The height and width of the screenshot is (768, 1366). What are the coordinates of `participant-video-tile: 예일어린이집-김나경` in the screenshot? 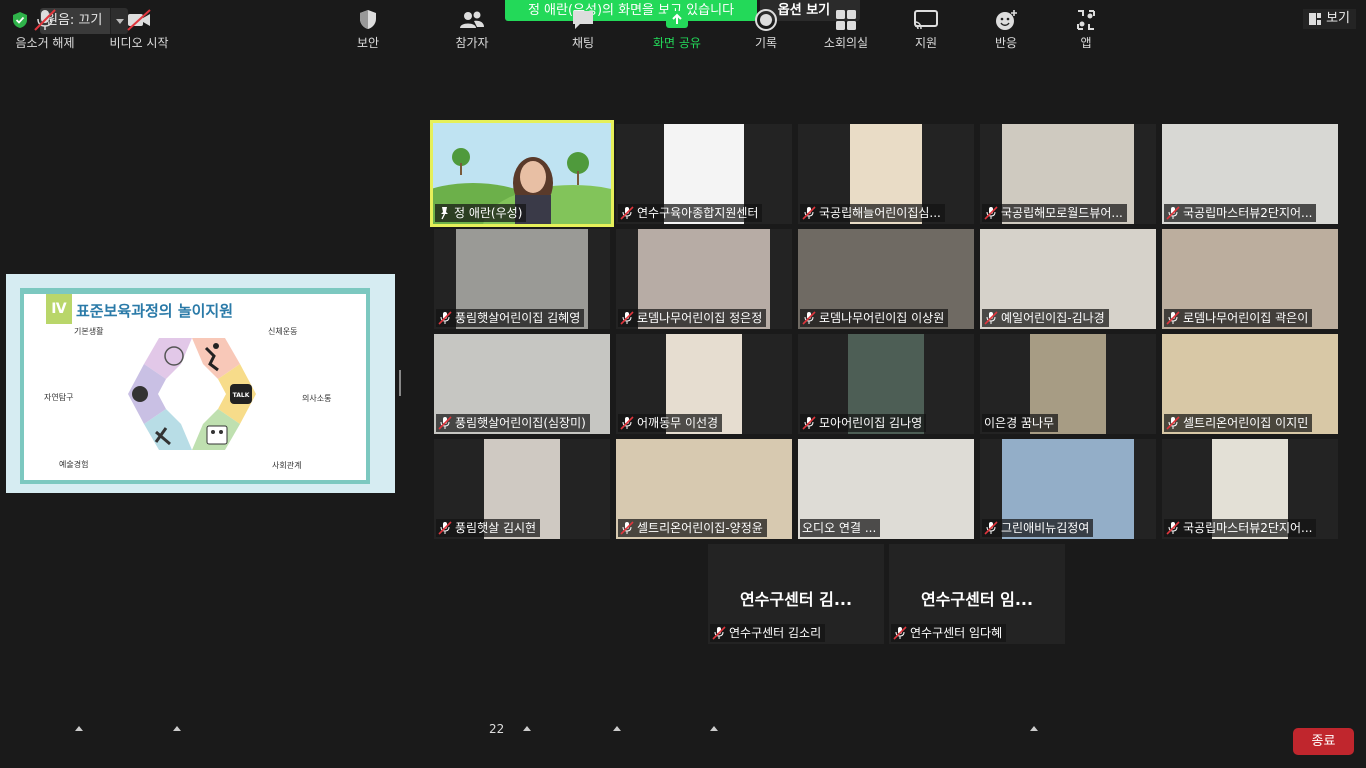 It's located at (1068, 279).